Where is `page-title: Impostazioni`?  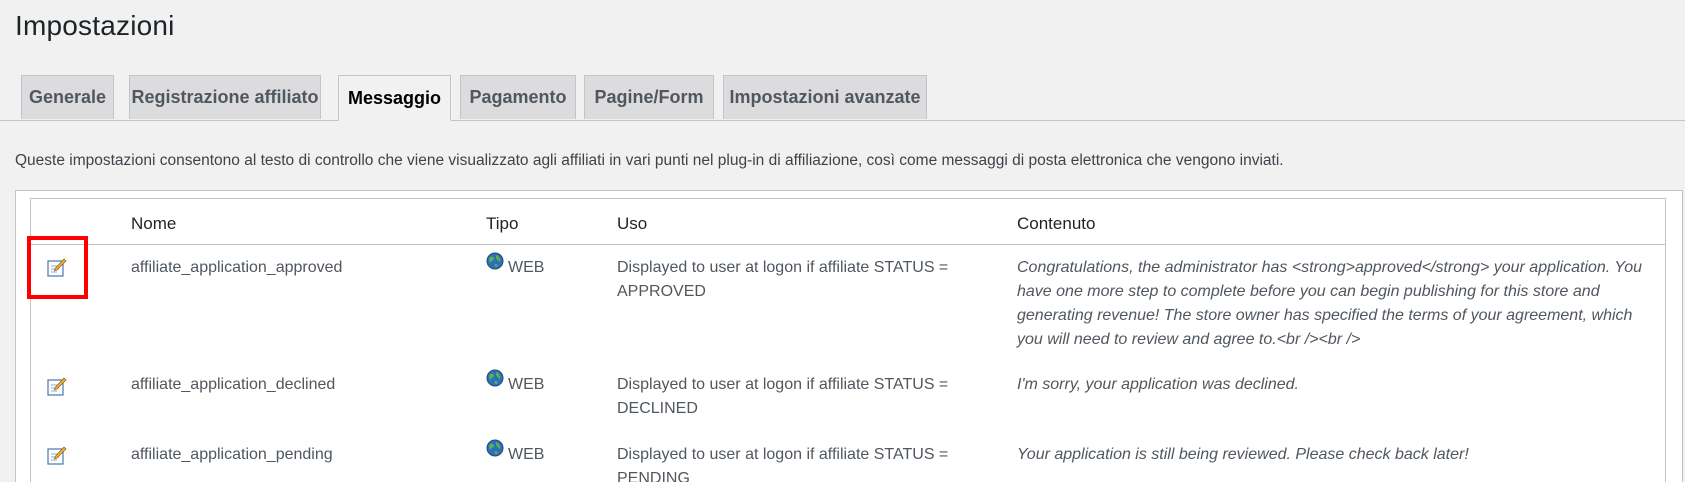 page-title: Impostazioni is located at coordinates (95, 25).